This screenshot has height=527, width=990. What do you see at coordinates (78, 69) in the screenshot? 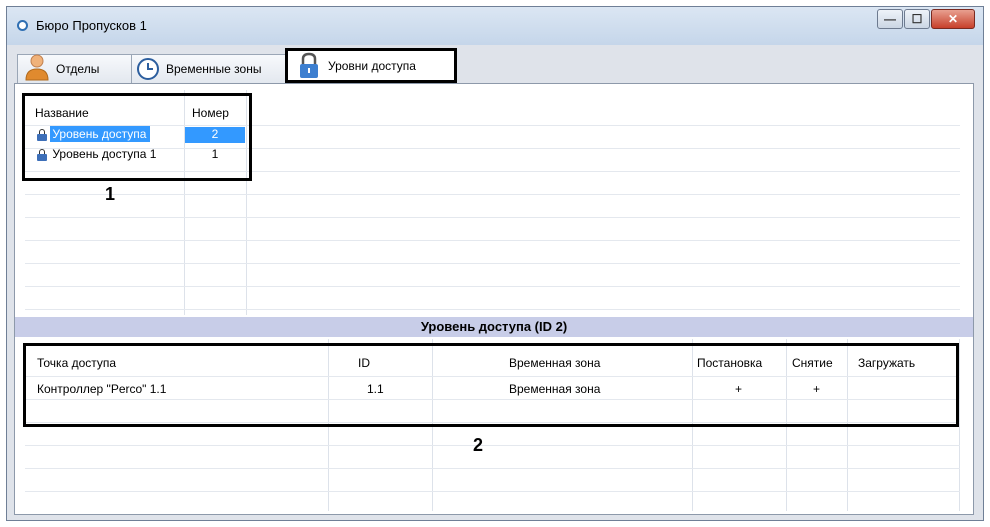
I see `tab-departments-label: Отделы` at bounding box center [78, 69].